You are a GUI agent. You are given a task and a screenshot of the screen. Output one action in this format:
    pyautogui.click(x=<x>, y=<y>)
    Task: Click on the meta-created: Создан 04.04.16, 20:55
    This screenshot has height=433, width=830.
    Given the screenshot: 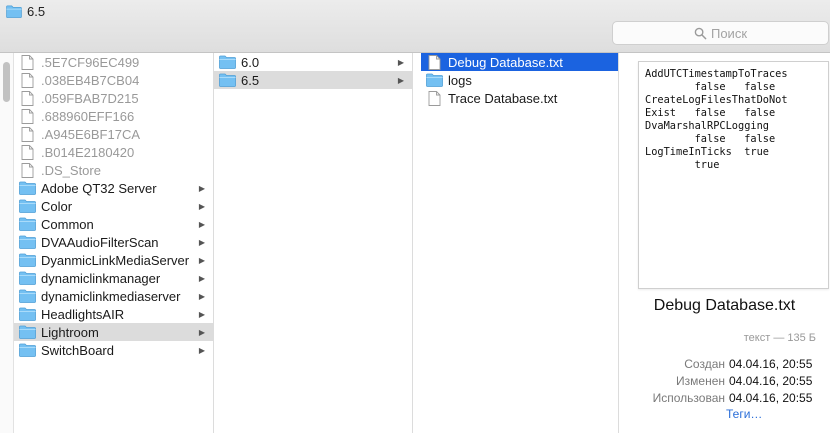 What is the action you would take?
    pyautogui.click(x=724, y=365)
    